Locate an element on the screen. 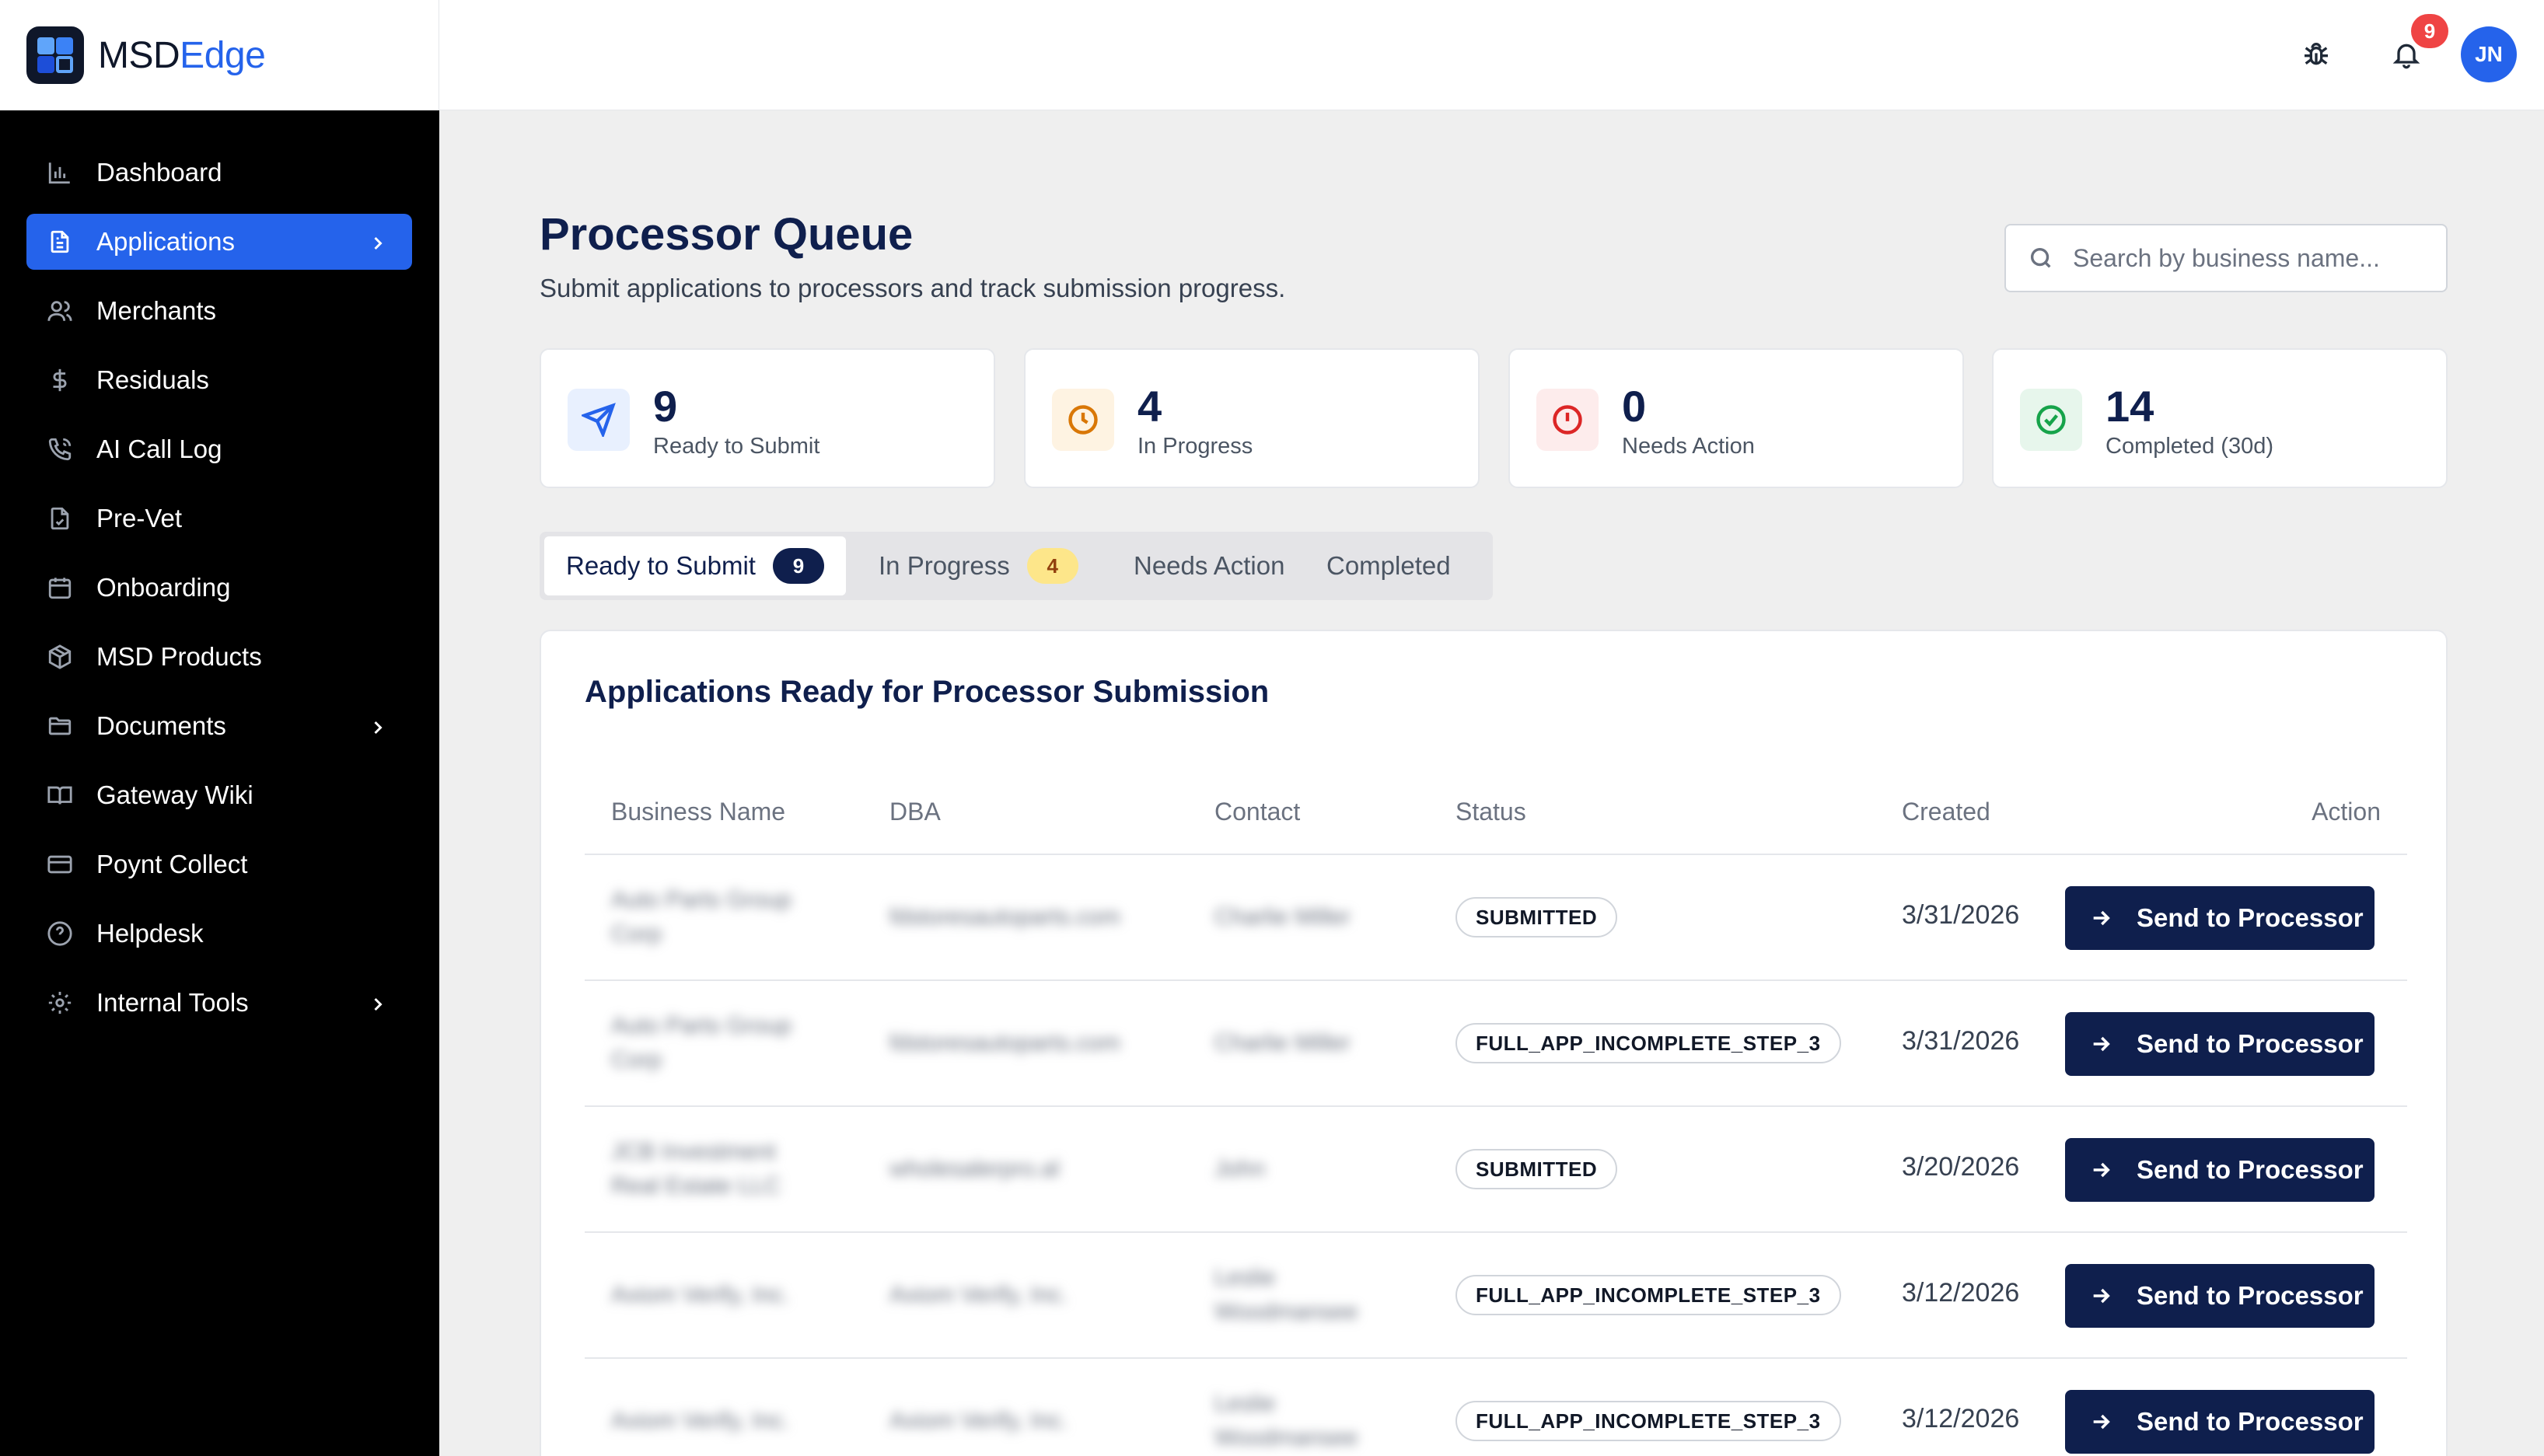 The image size is (2544, 1456). sidebar-item-label: MSD Products is located at coordinates (179, 656).